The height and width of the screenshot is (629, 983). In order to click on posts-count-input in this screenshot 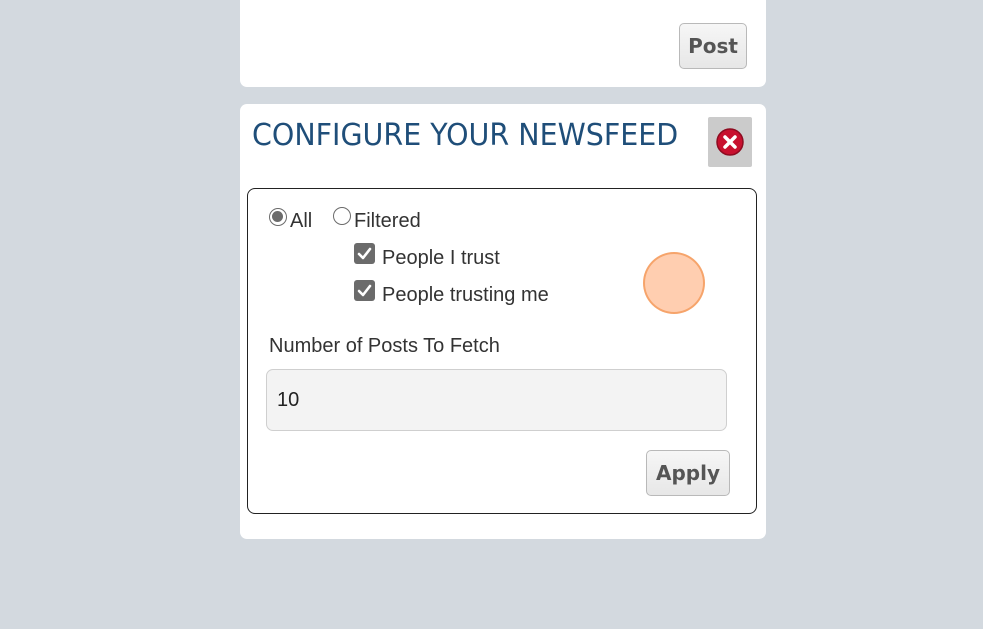, I will do `click(496, 400)`.